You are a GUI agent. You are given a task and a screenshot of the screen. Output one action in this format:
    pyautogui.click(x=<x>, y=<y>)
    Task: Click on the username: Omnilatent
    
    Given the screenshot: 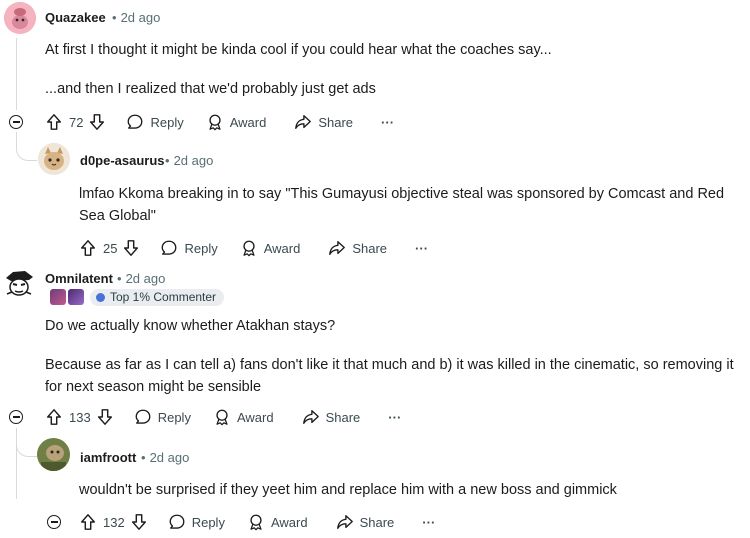 What is the action you would take?
    pyautogui.click(x=79, y=278)
    